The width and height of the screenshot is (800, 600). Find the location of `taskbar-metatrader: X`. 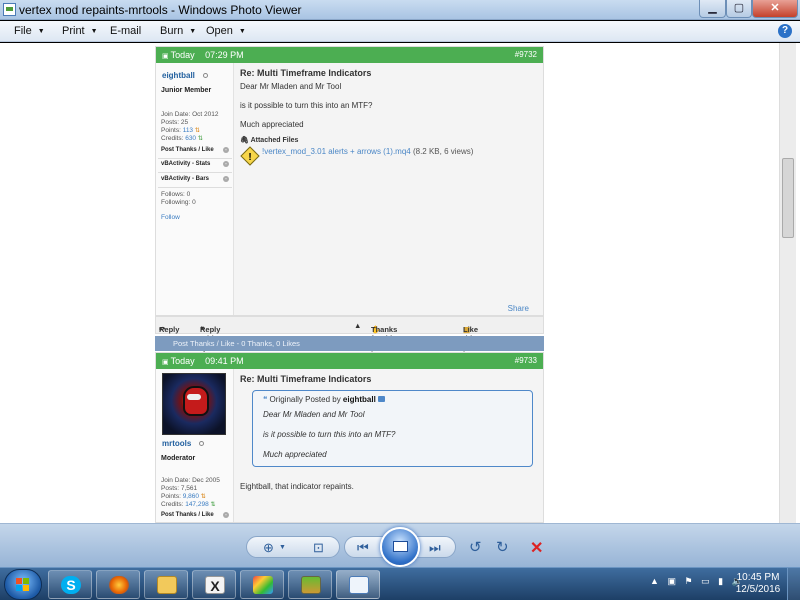

taskbar-metatrader: X is located at coordinates (214, 584).